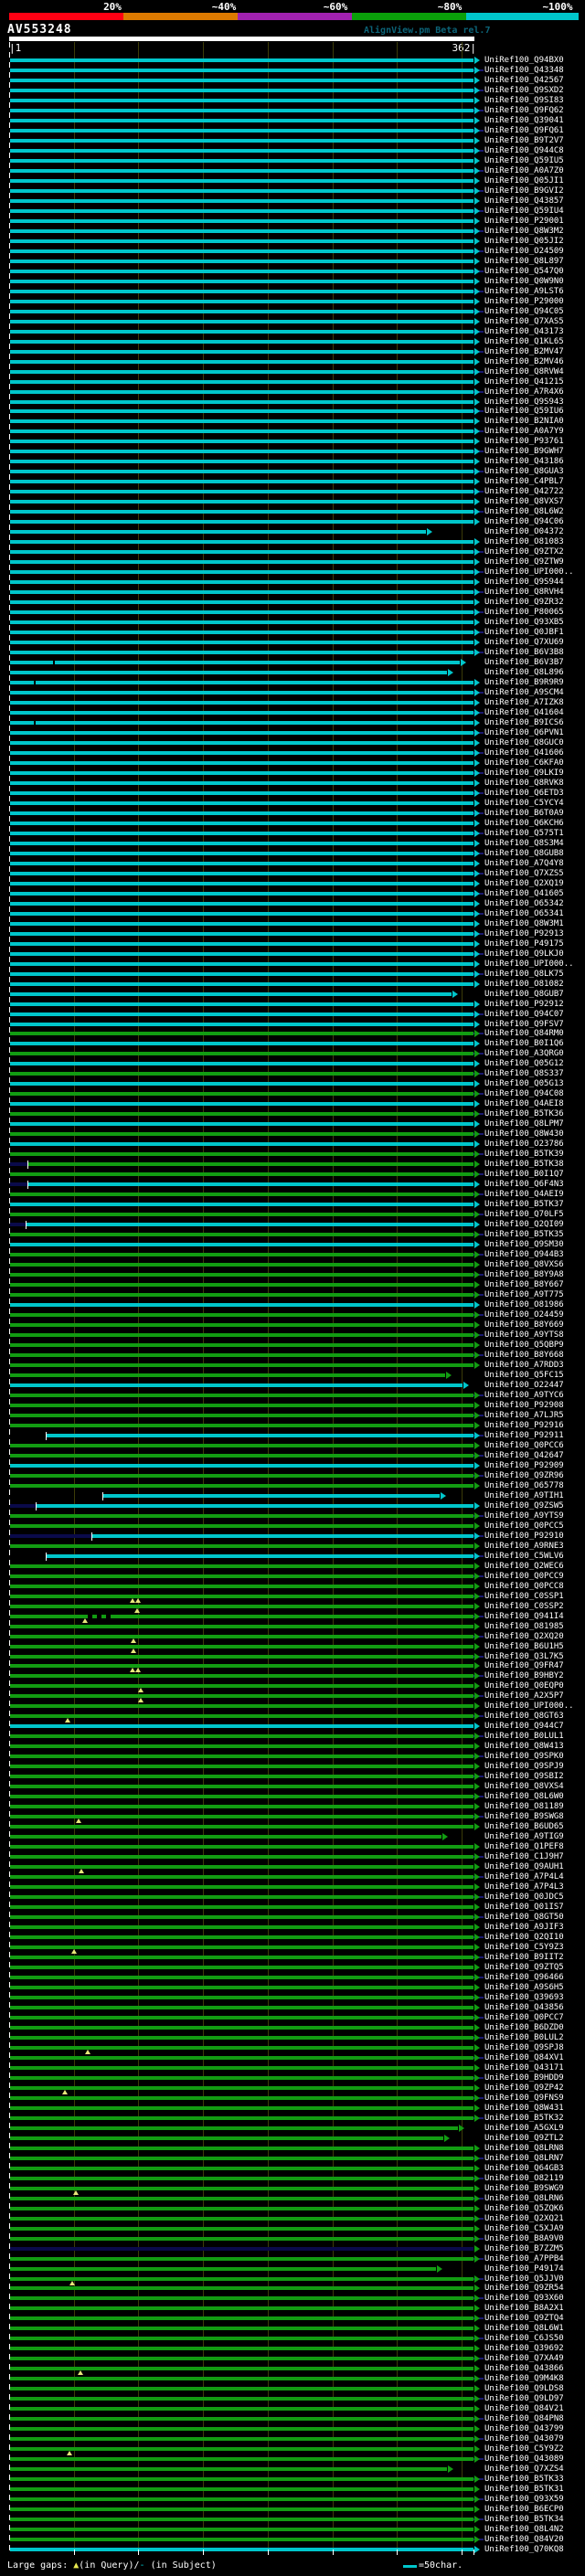 The image size is (585, 2576). I want to click on hit-label: UniRef100_Q93X59, so click(524, 2500).